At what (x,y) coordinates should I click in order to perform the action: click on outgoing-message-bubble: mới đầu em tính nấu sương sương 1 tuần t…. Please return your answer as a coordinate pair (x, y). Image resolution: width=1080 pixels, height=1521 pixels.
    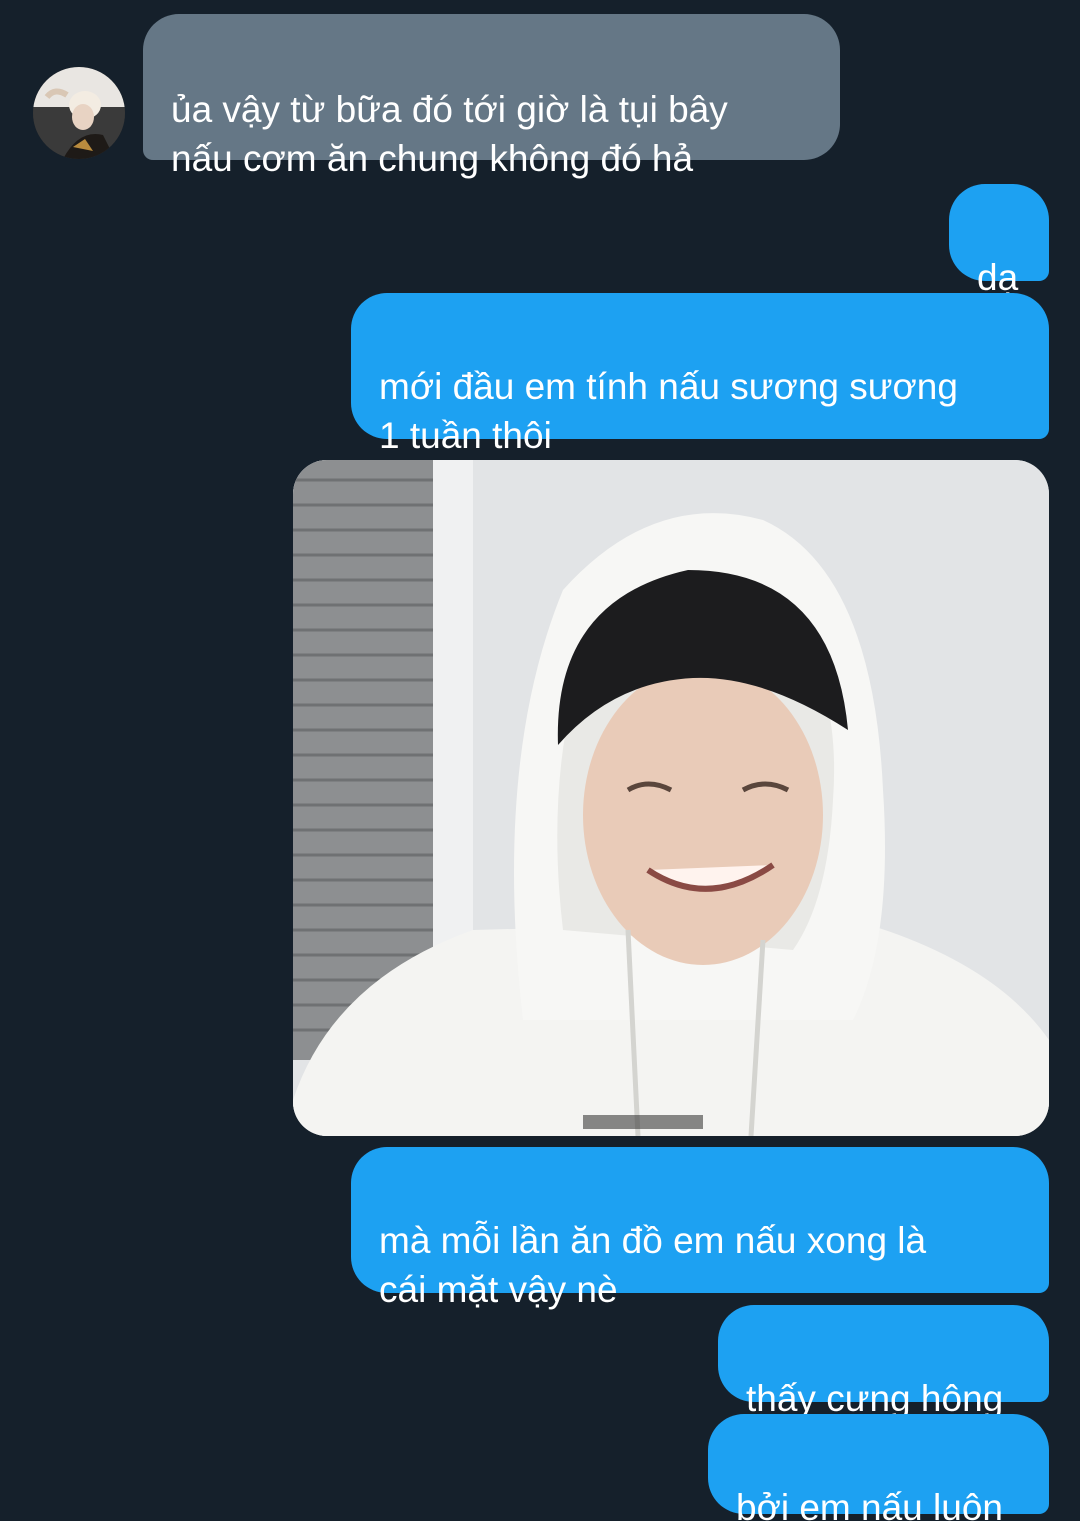
    Looking at the image, I should click on (700, 374).